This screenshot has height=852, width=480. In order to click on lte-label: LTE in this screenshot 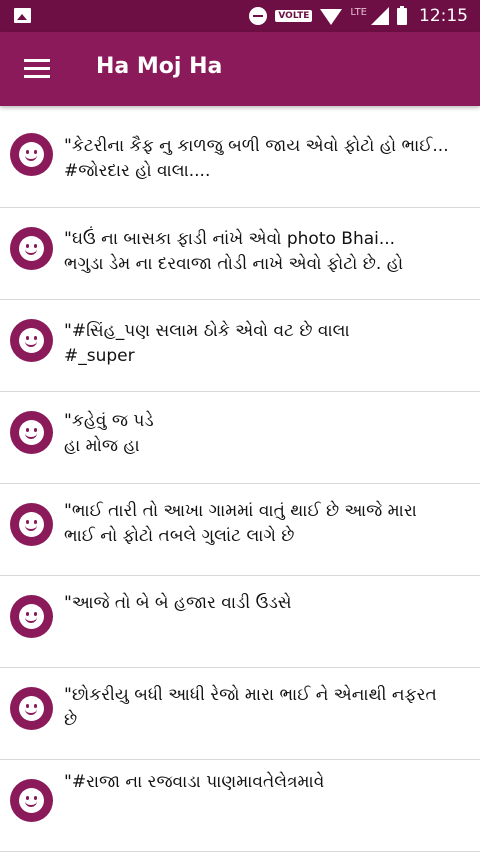, I will do `click(358, 12)`.